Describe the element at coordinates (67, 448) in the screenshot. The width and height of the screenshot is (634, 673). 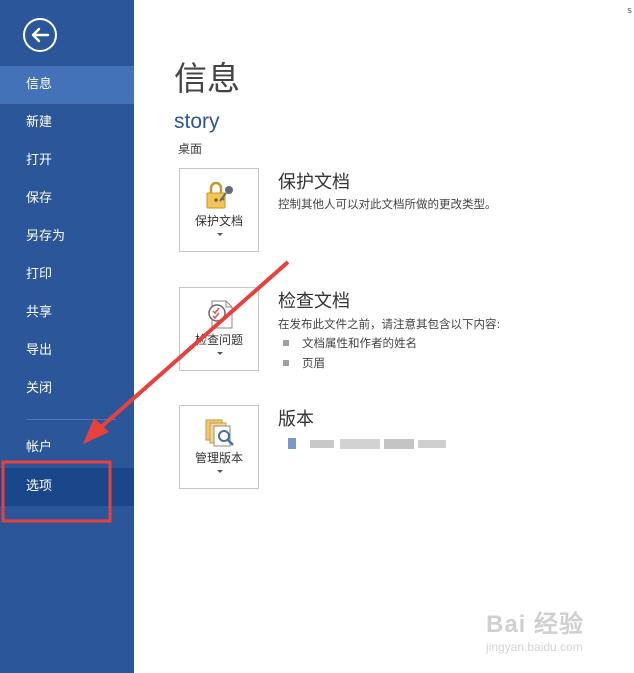
I see `nav-item-account: 帐户` at that location.